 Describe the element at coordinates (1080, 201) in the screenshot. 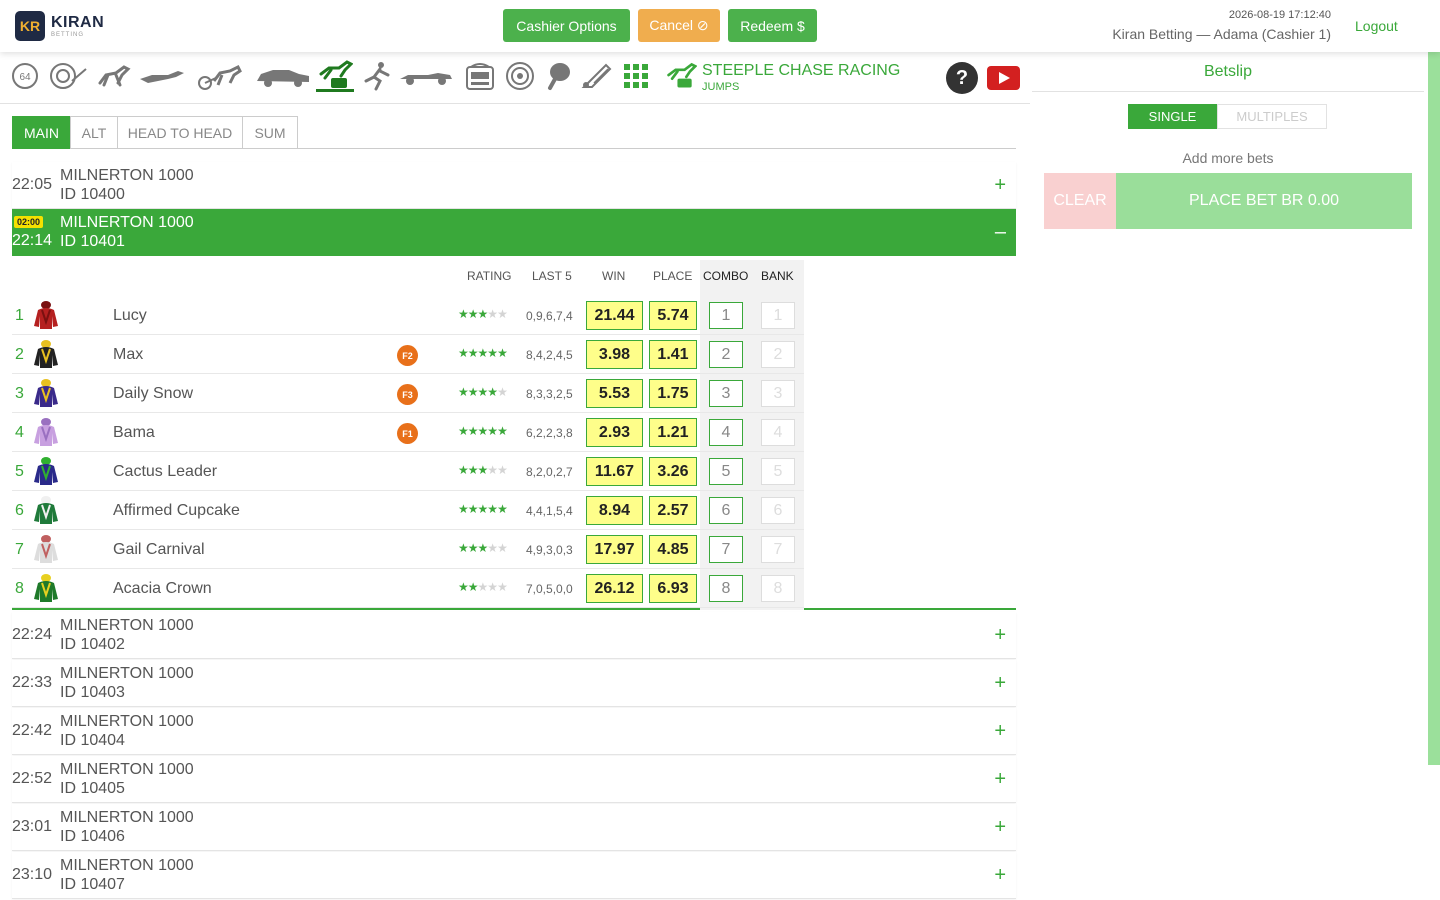

I see `clear-button: CLEAR` at that location.